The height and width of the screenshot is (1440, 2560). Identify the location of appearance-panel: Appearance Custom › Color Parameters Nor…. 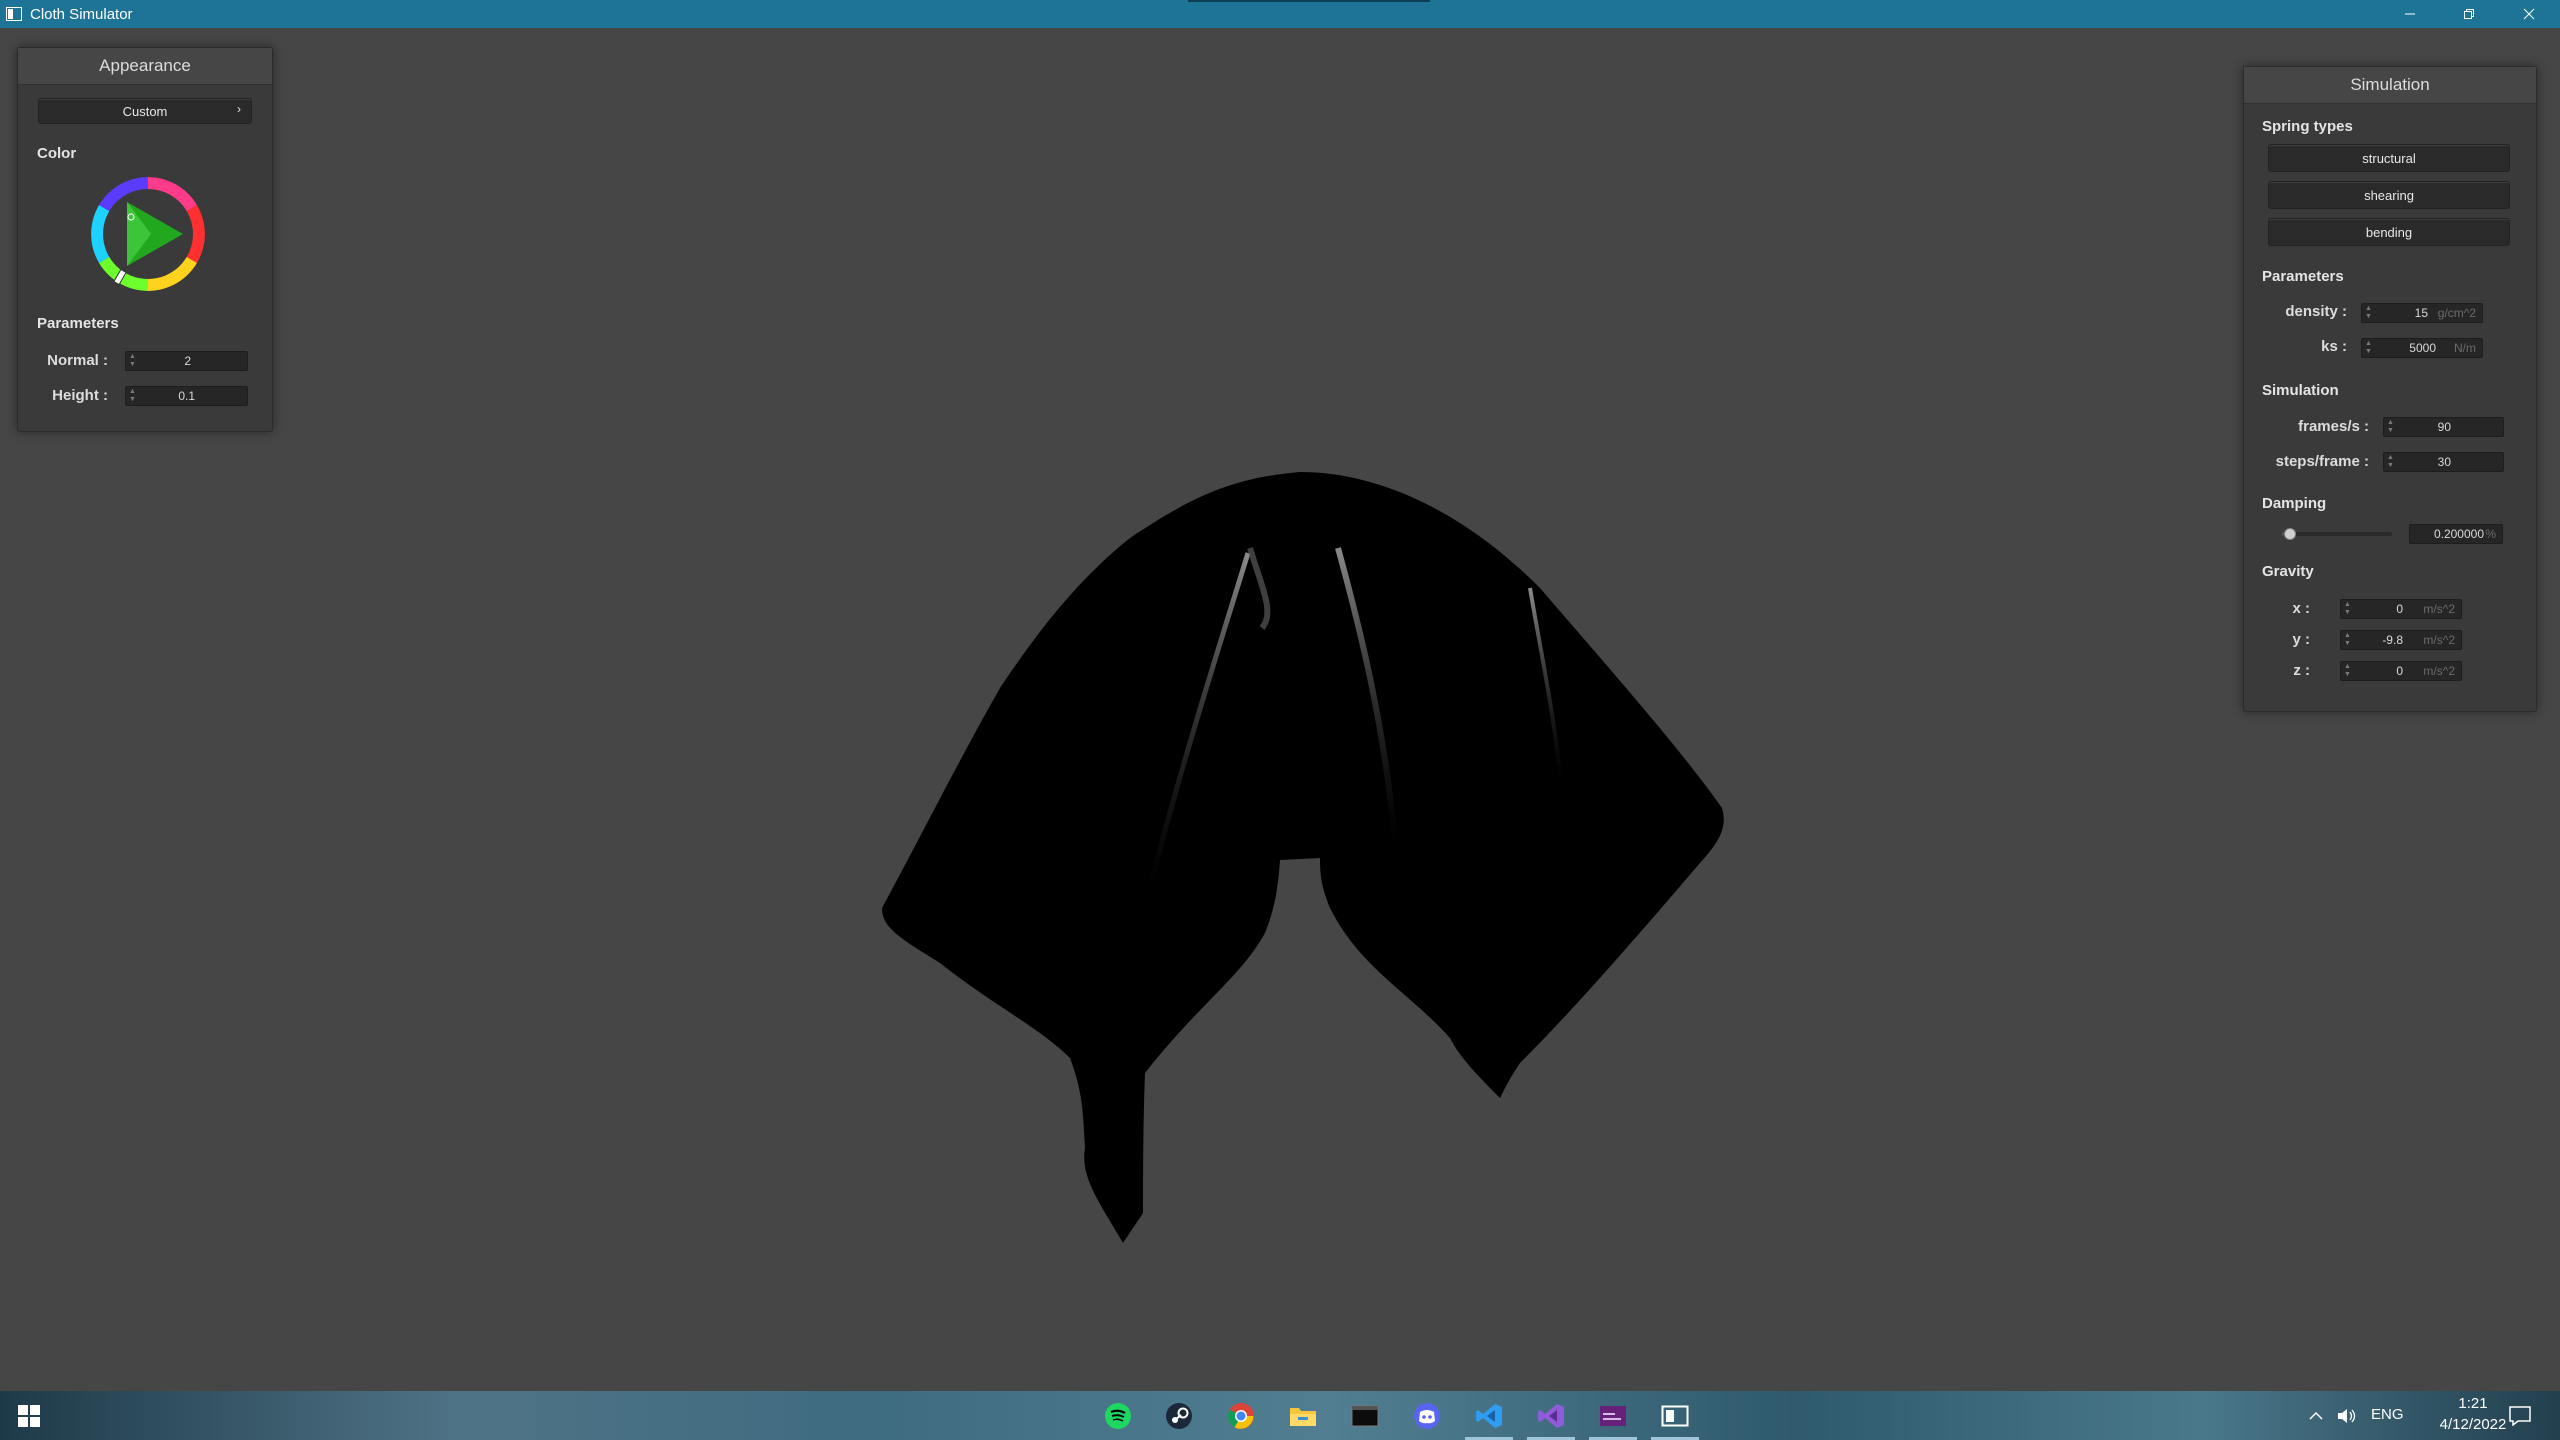
(145, 239).